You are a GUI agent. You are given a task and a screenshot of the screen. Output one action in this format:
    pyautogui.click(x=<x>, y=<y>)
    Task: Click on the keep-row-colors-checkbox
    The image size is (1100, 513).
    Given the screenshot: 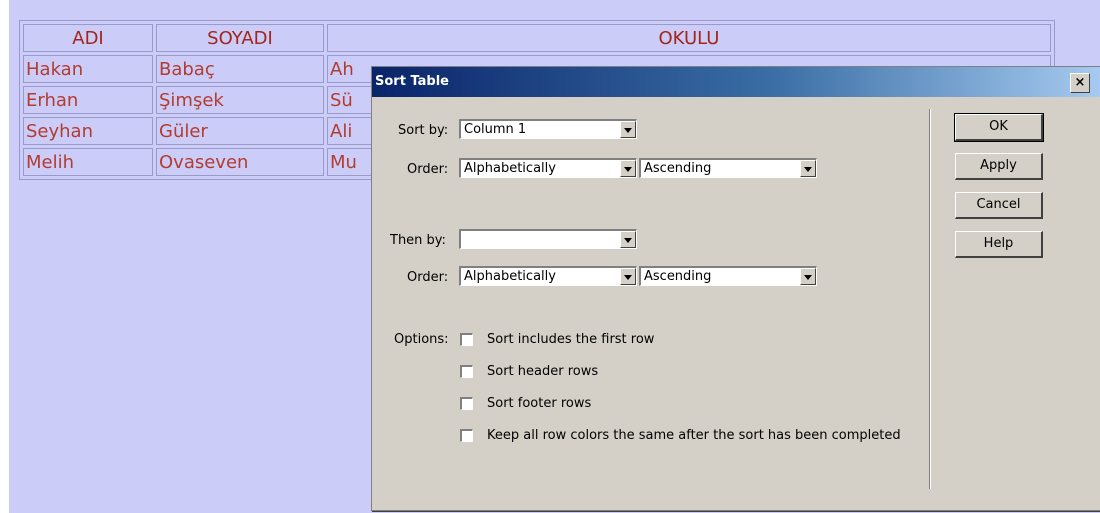 What is the action you would take?
    pyautogui.click(x=466, y=435)
    